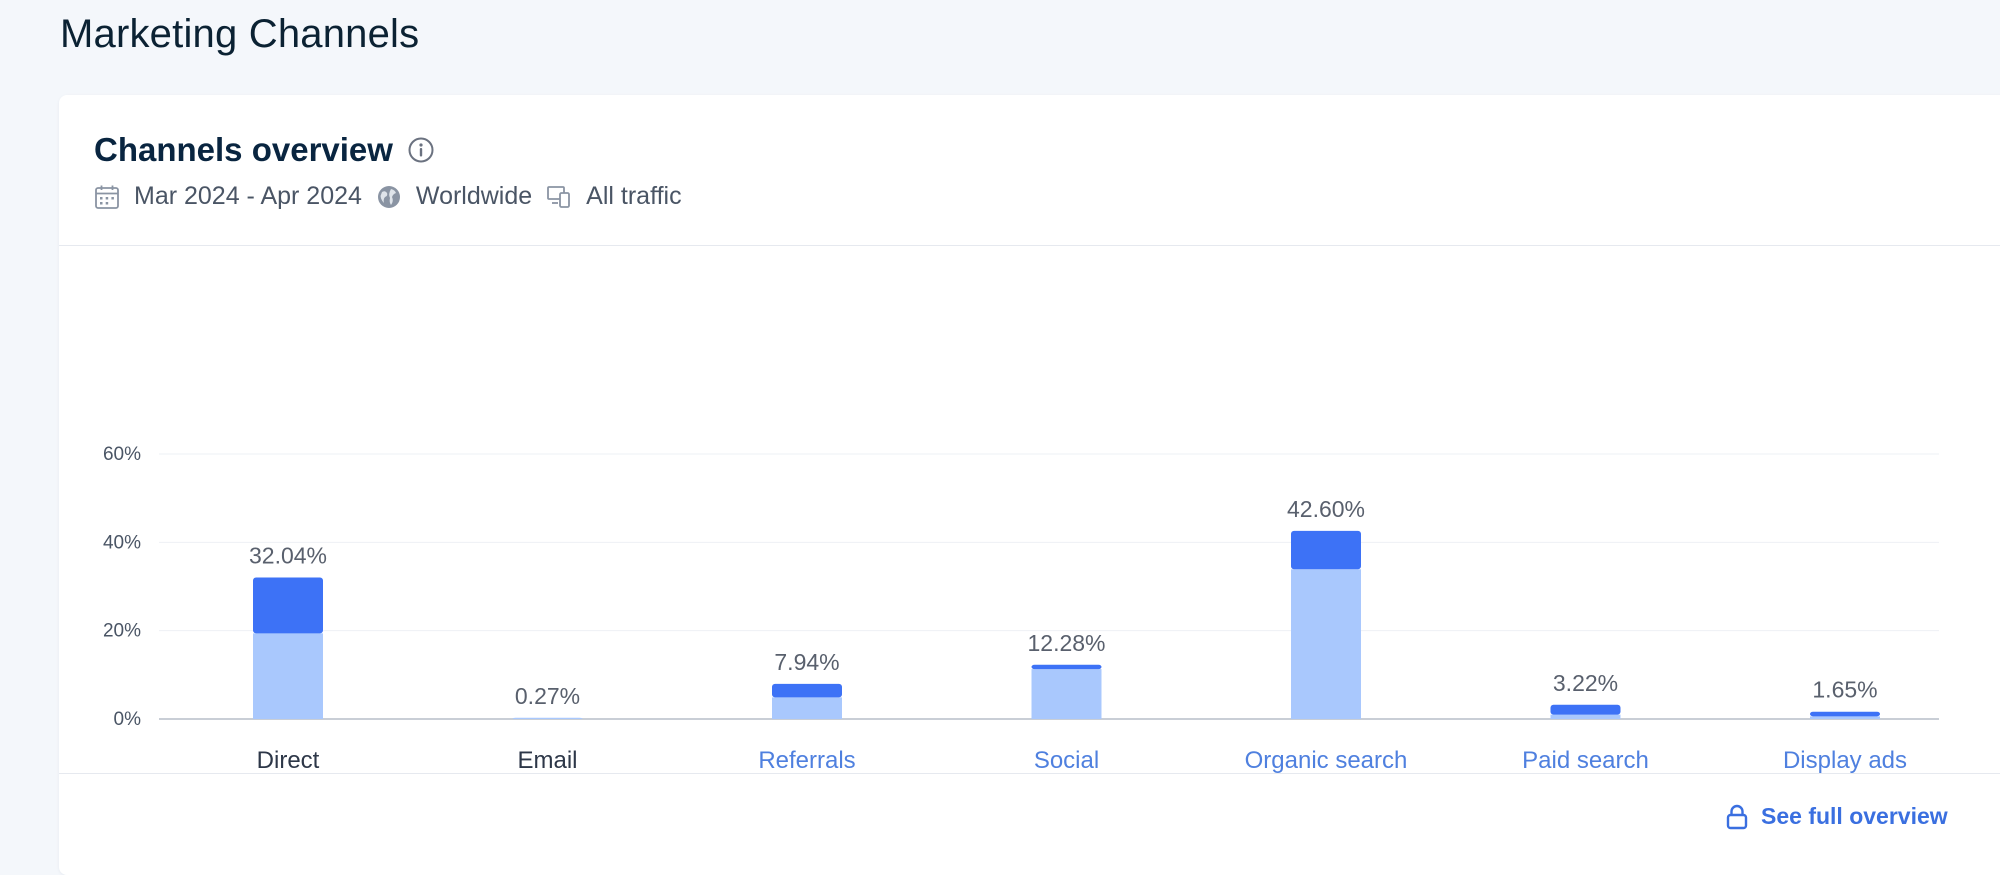 The height and width of the screenshot is (875, 2000). I want to click on x-category-label: Organic search, so click(1326, 760).